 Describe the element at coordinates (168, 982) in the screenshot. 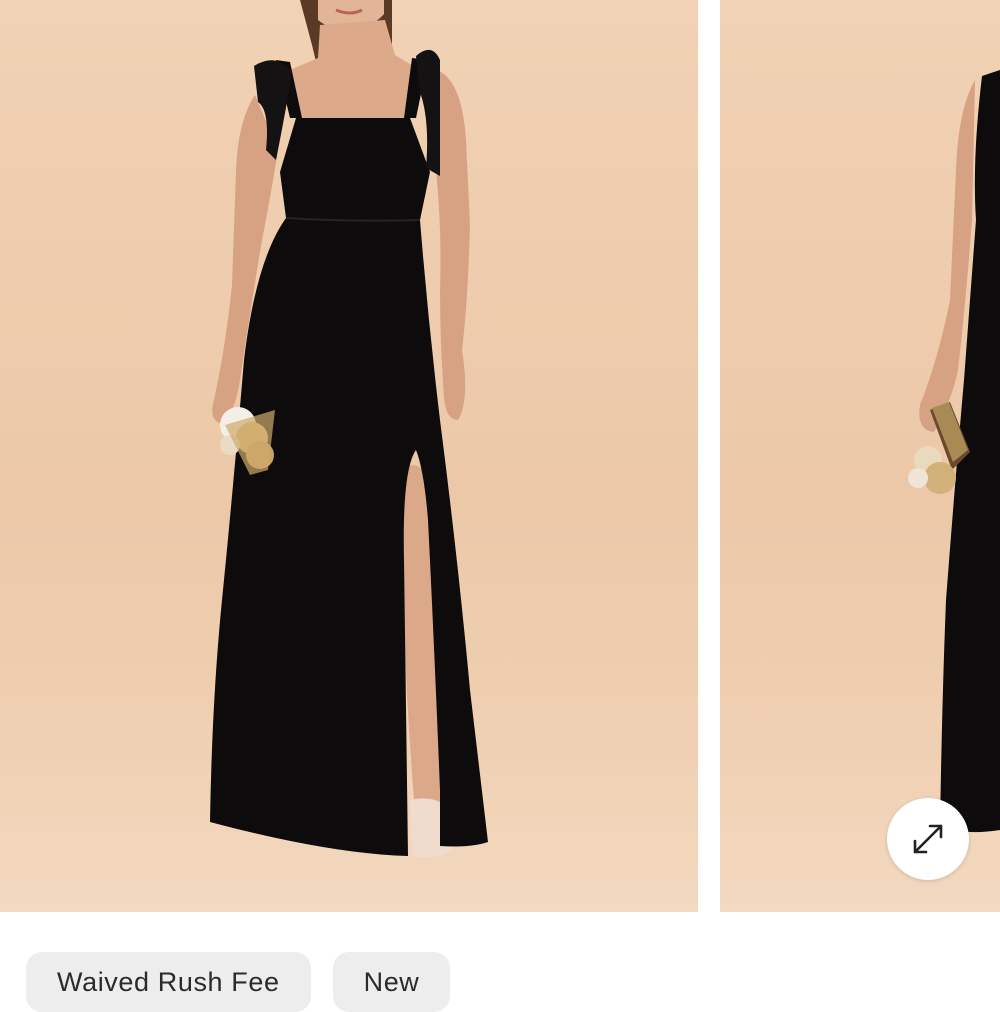

I see `tag-waived-rush-fee: Waived Rush Fee` at that location.